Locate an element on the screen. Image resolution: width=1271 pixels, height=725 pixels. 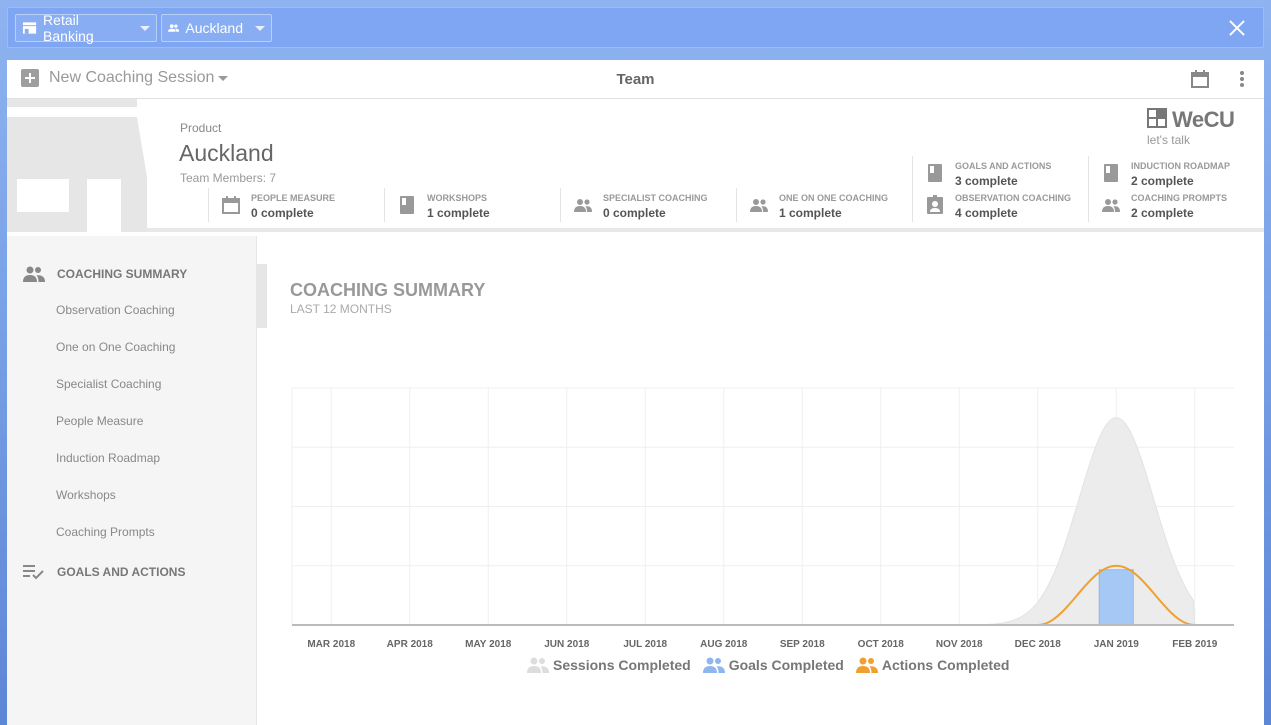
chart-subtitle: LAST 12 MONTHS is located at coordinates (341, 309).